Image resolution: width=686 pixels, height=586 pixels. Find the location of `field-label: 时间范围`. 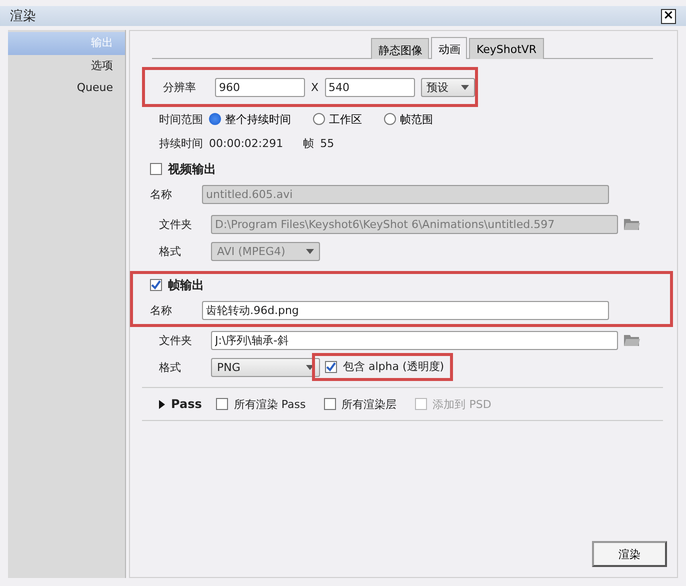

field-label: 时间范围 is located at coordinates (181, 119).